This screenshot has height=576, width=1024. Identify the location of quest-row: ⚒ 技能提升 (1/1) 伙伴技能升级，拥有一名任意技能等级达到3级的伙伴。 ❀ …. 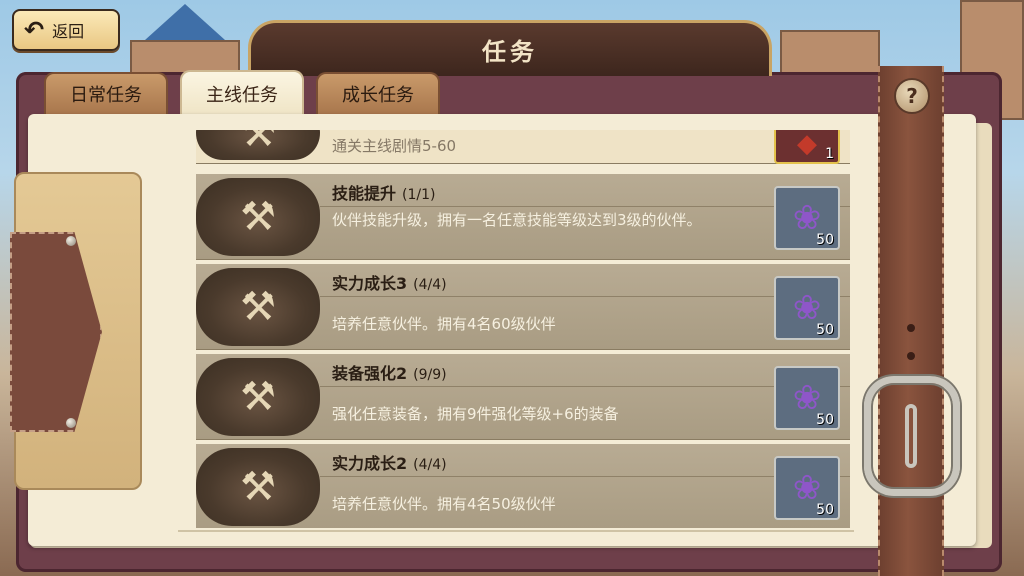
(523, 217).